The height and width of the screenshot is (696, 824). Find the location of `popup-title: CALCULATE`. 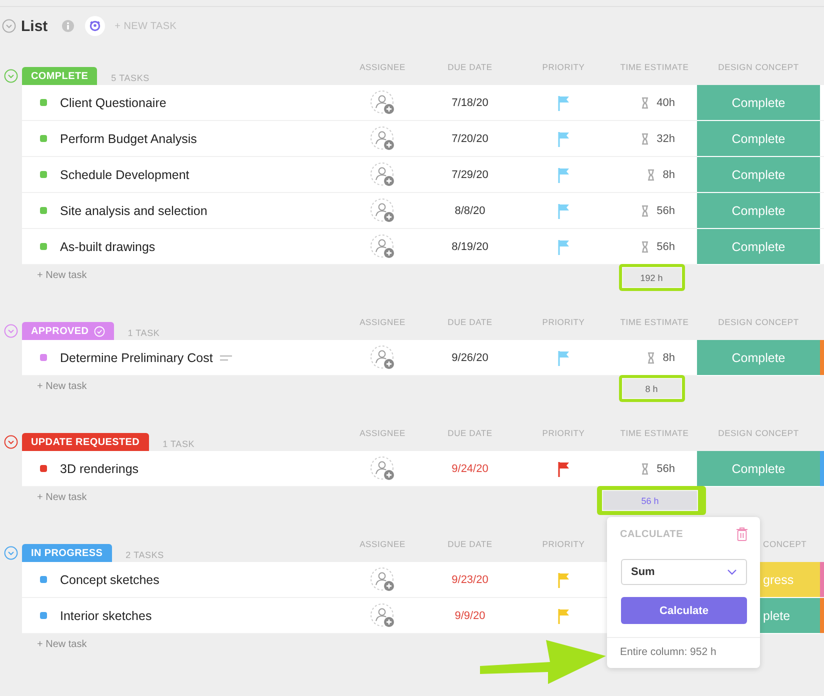

popup-title: CALCULATE is located at coordinates (652, 534).